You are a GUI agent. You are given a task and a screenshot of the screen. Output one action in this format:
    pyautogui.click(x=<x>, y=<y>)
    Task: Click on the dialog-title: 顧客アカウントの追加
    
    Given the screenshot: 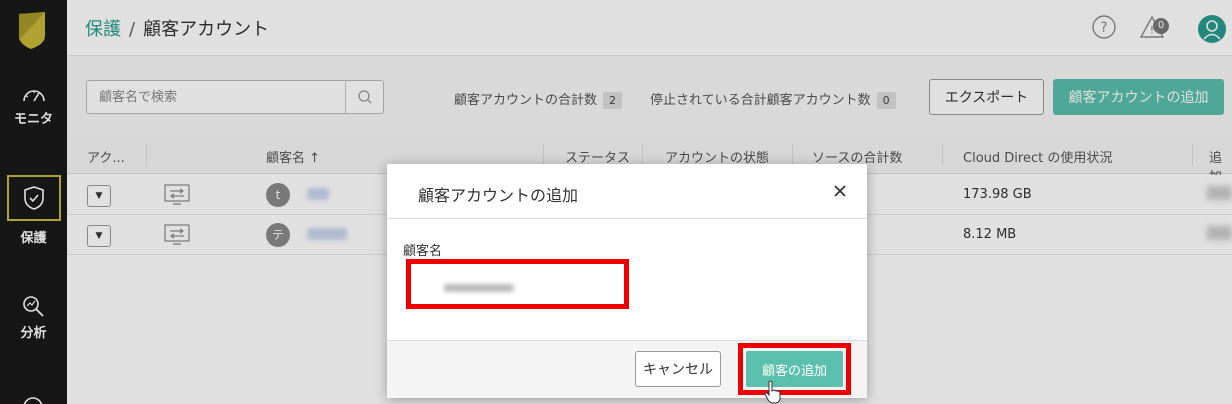 What is the action you would take?
    pyautogui.click(x=498, y=195)
    